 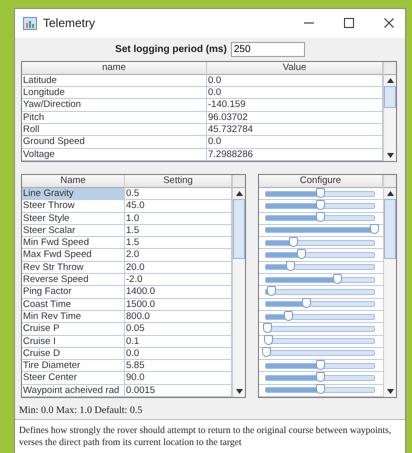 I want to click on column-header: Configure, so click(x=321, y=181).